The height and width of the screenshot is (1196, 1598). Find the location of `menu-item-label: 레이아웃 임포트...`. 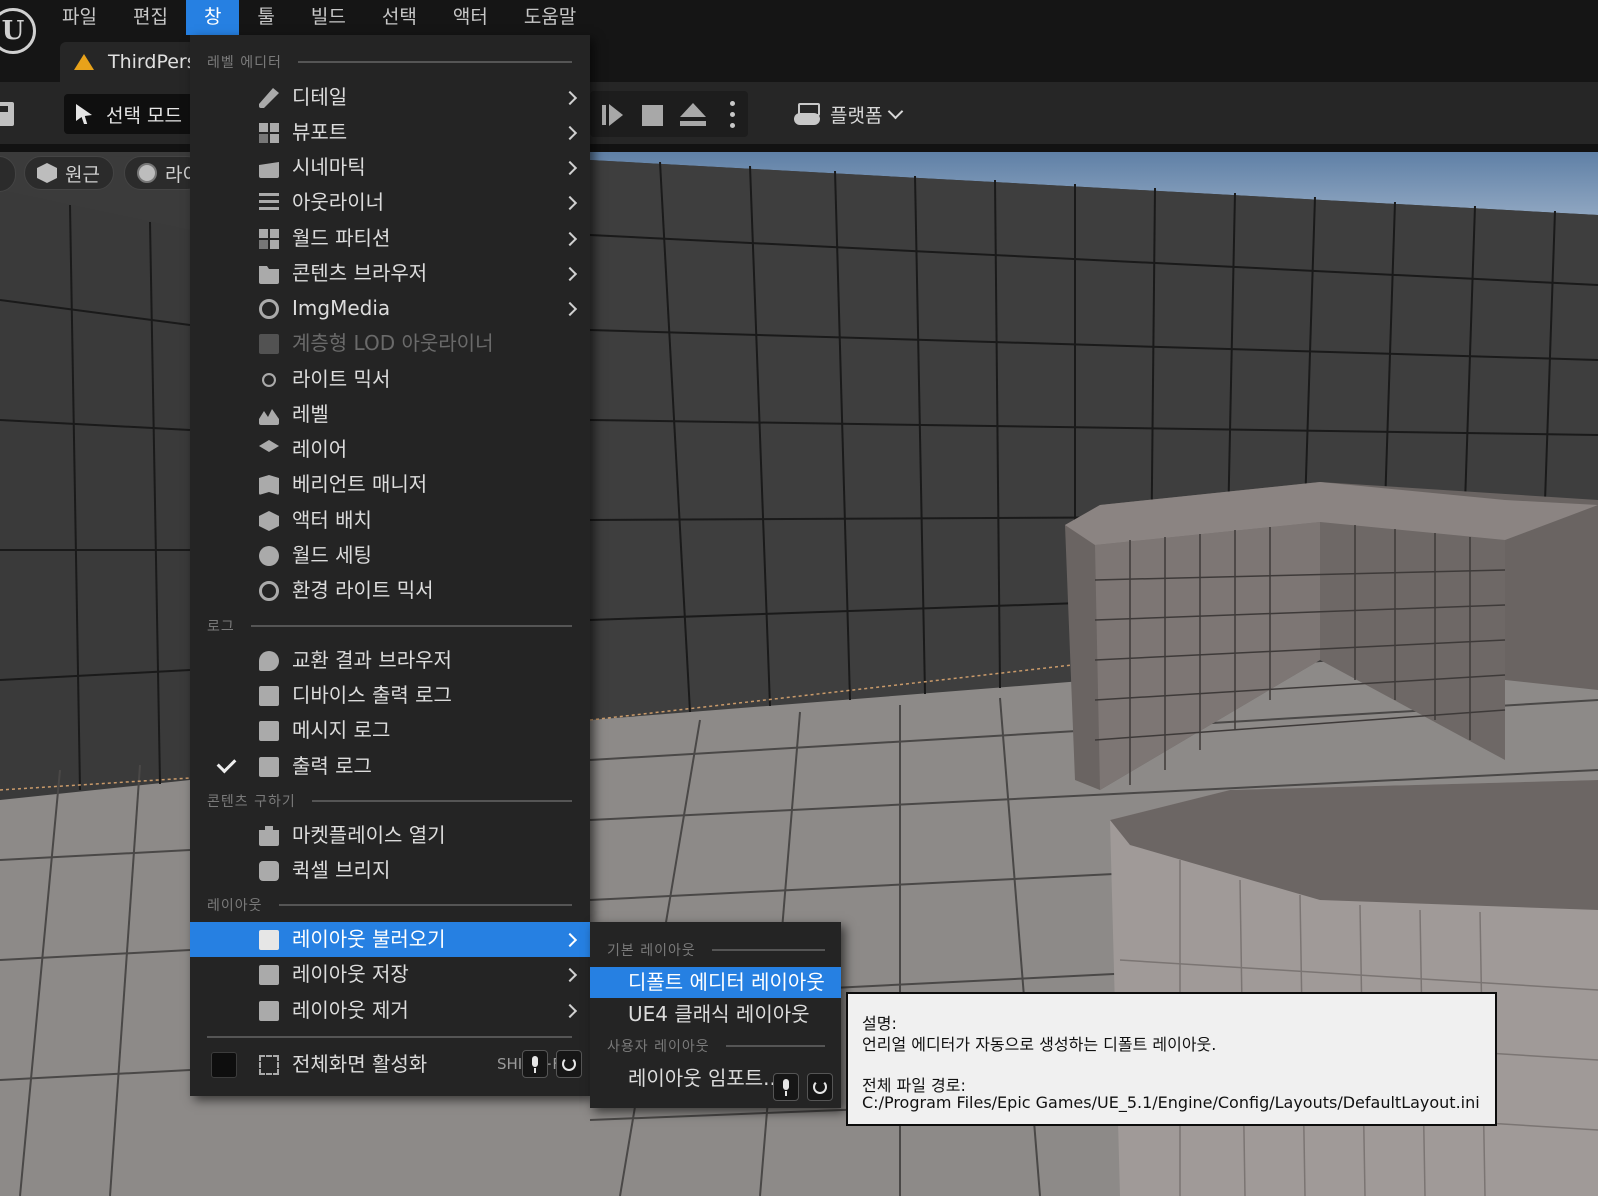

menu-item-label: 레이아웃 임포트... is located at coordinates (705, 1078).